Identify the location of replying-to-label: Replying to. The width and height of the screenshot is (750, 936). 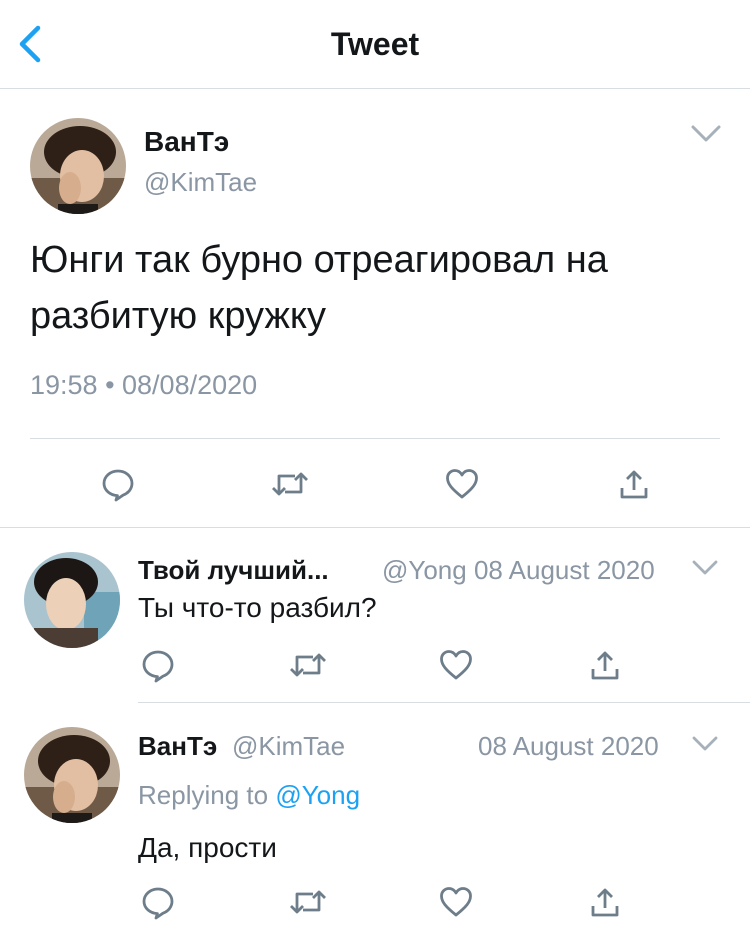
(203, 795).